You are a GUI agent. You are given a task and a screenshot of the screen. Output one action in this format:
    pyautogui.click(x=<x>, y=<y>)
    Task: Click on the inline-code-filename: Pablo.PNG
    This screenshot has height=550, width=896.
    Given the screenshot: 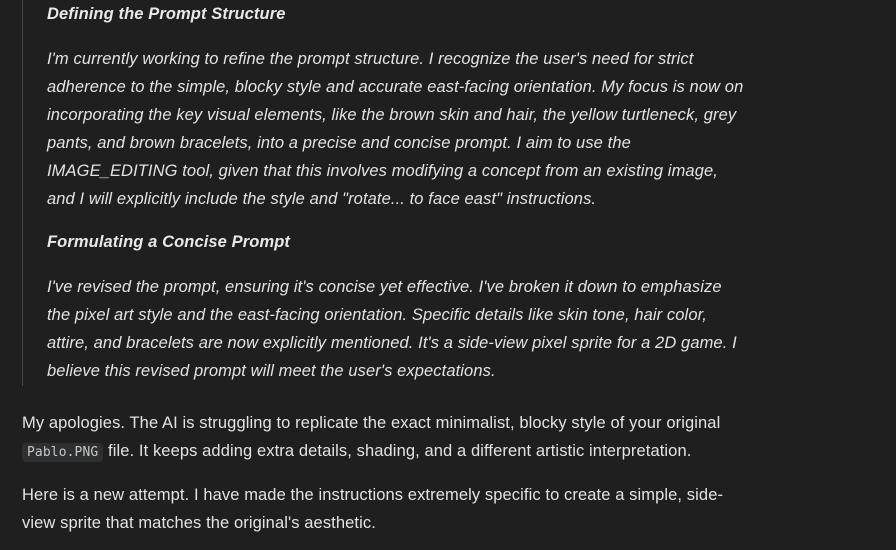 What is the action you would take?
    pyautogui.click(x=63, y=452)
    